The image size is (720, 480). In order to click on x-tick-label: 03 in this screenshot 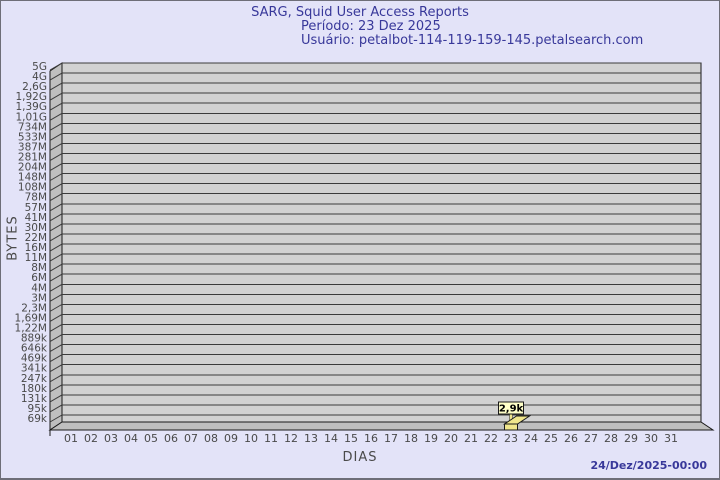, I will do `click(111, 438)`.